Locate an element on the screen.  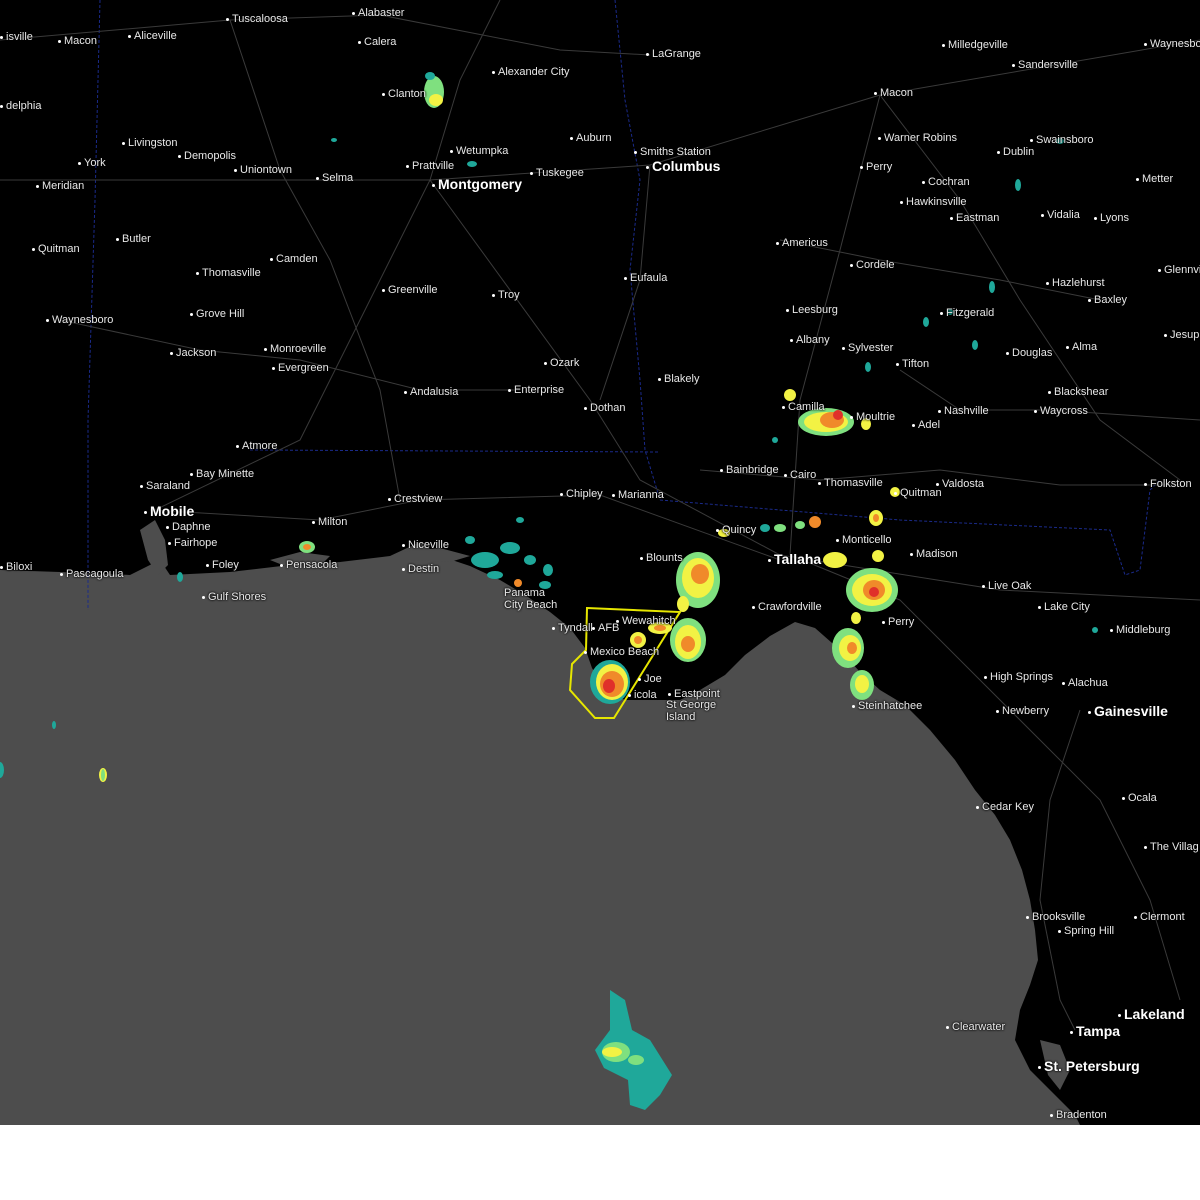
city-label-eastman: Eastman is located at coordinates (974, 218).